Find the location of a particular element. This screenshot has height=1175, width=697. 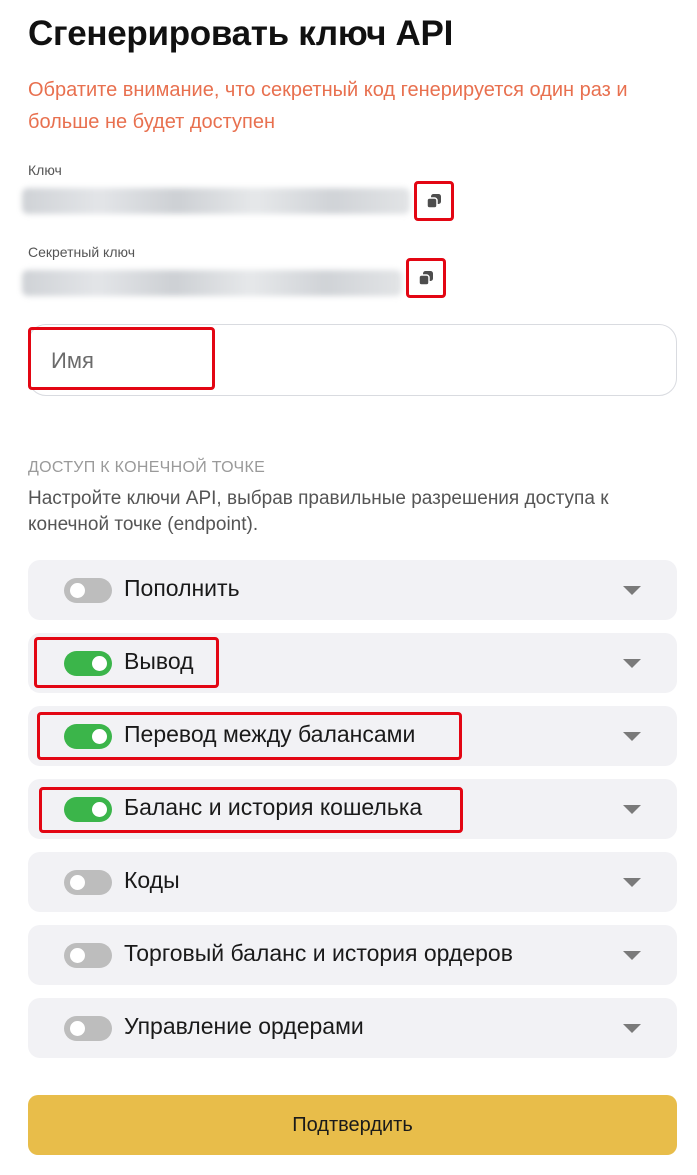

permission-item-wallet-balance: Баланс и история кошелька is located at coordinates (352, 809).